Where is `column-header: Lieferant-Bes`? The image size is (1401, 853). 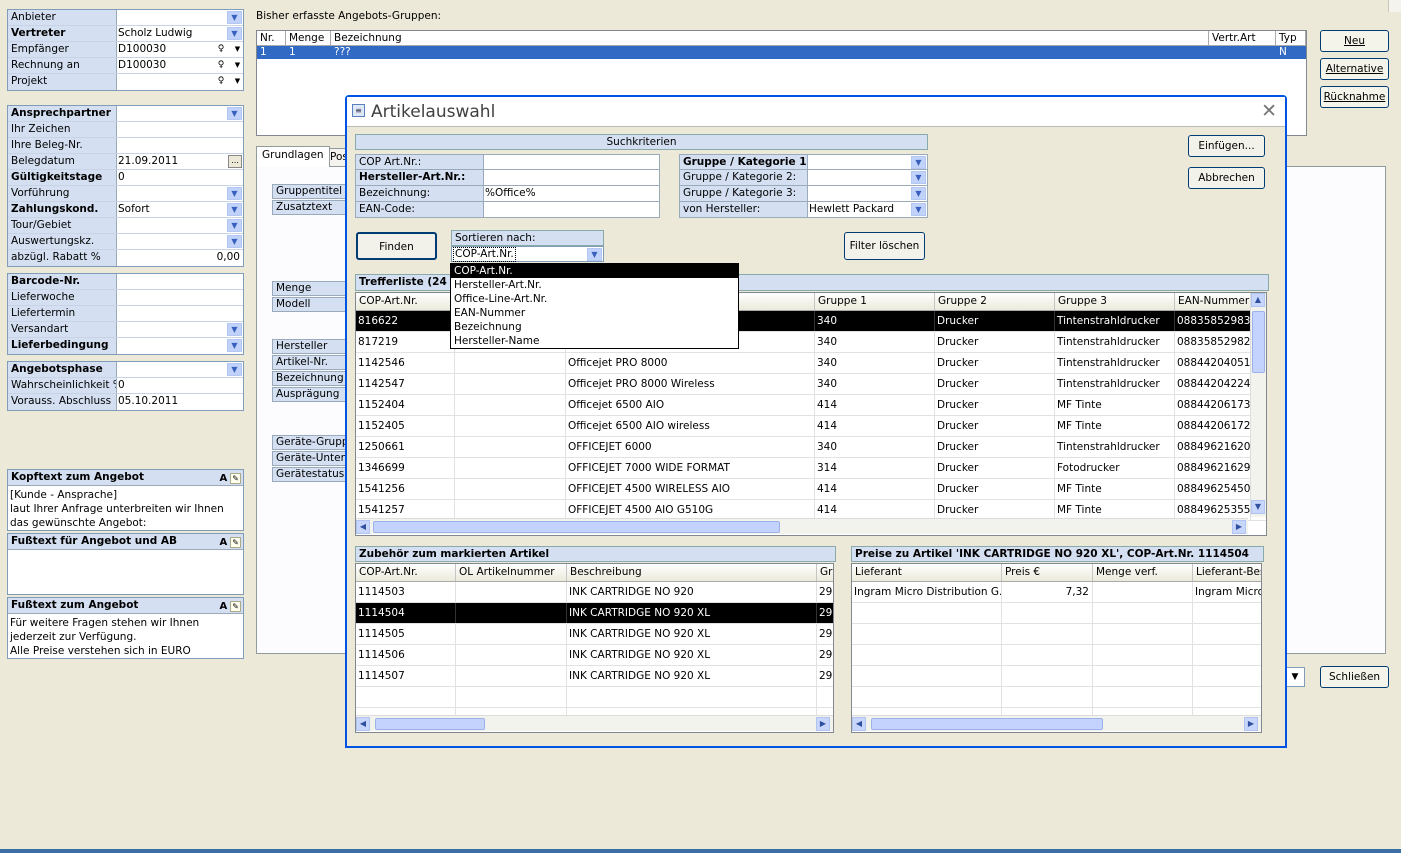 column-header: Lieferant-Bes is located at coordinates (1227, 572).